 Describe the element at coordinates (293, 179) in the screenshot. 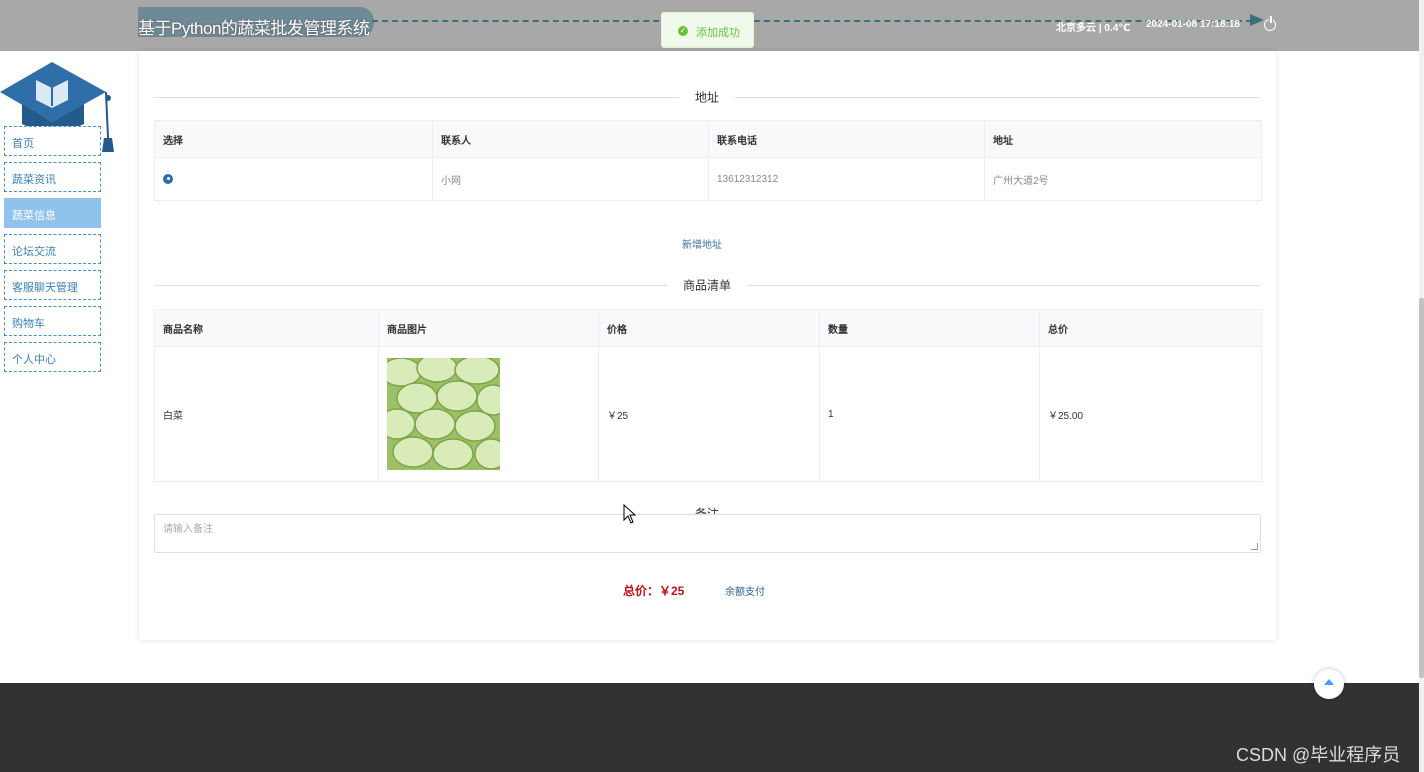

I see `address-select-cell` at that location.